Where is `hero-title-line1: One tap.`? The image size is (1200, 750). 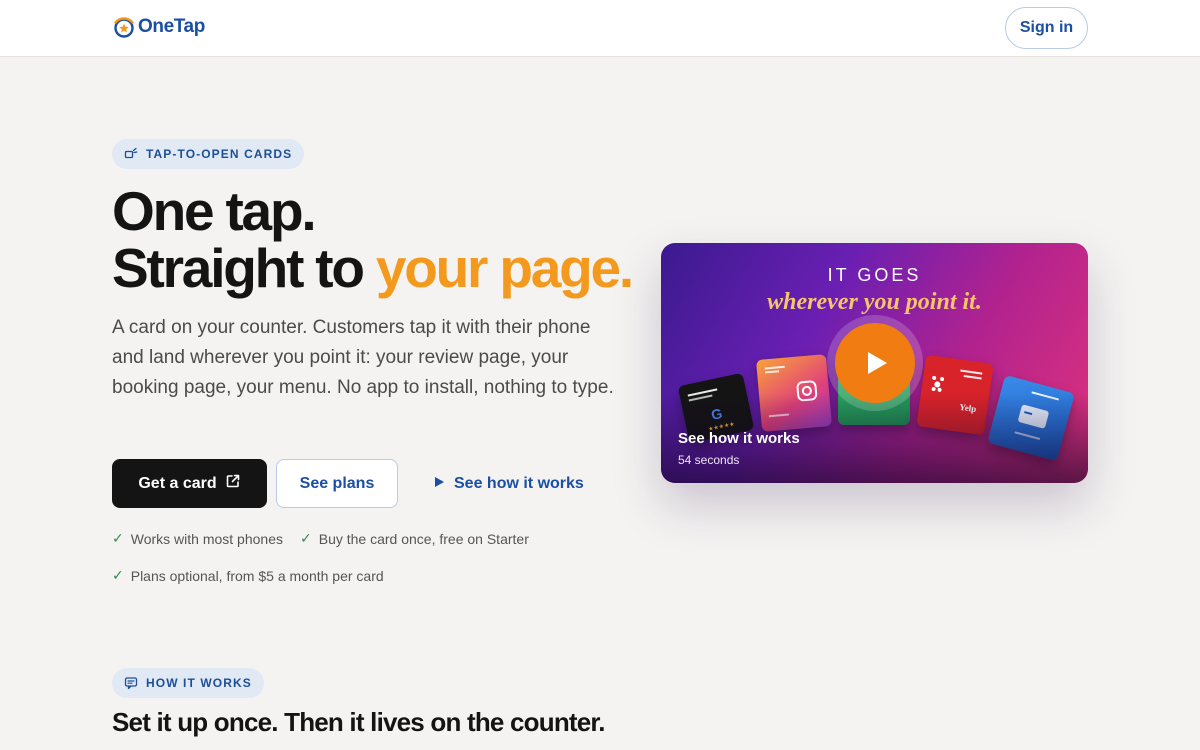 hero-title-line1: One tap. is located at coordinates (214, 211).